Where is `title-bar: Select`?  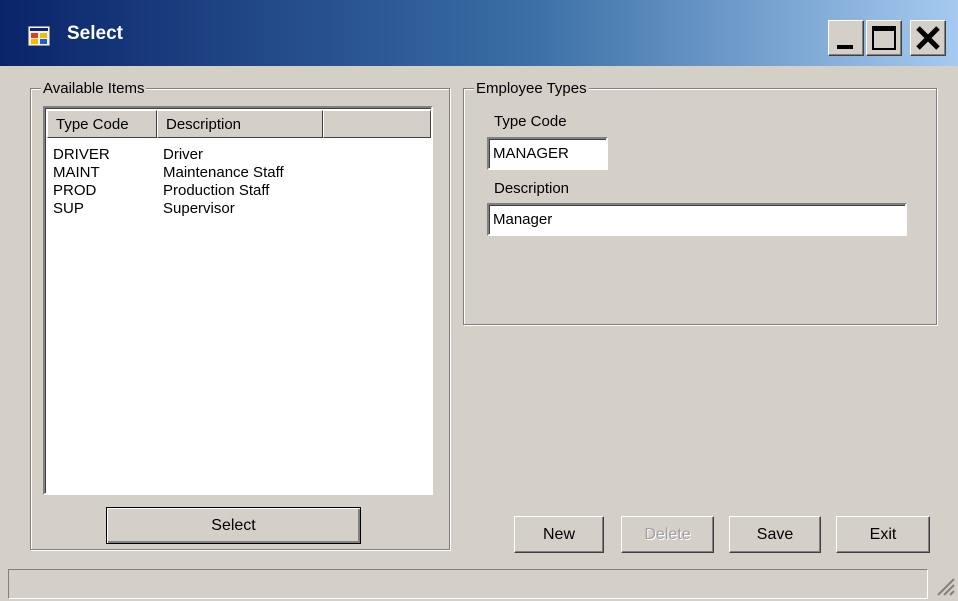
title-bar: Select is located at coordinates (479, 33).